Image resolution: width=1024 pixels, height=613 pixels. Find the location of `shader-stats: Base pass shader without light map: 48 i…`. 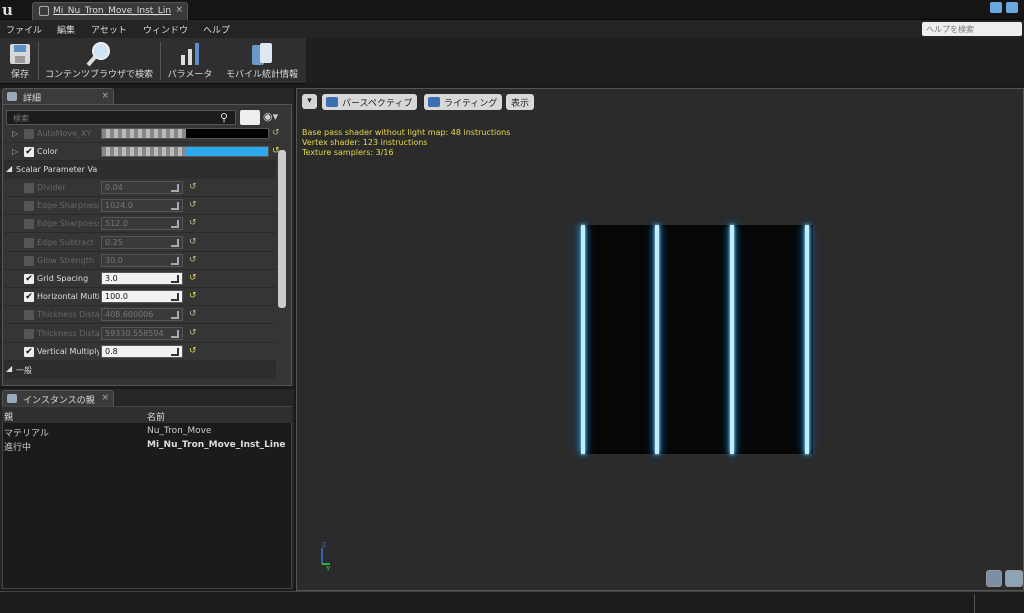

shader-stats: Base pass shader without light map: 48 i… is located at coordinates (406, 143).